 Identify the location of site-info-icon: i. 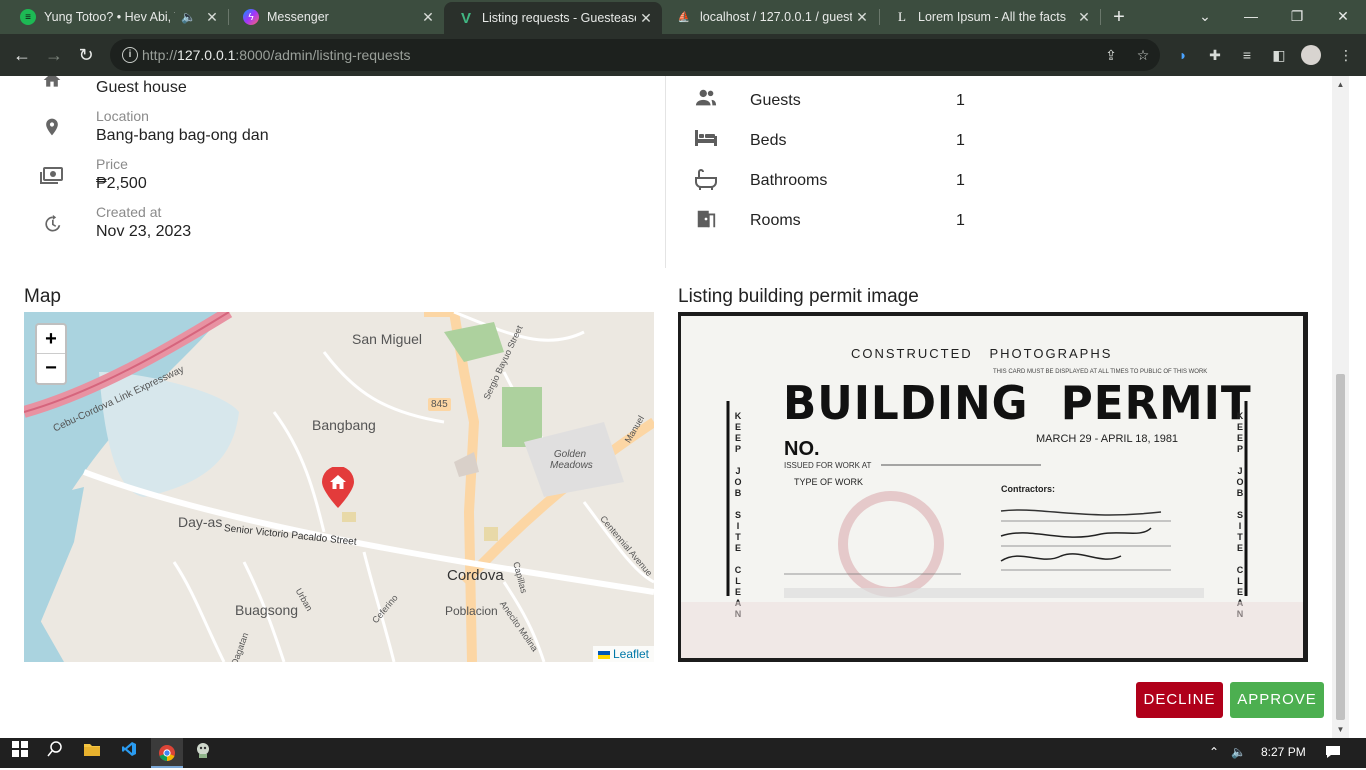
(130, 55).